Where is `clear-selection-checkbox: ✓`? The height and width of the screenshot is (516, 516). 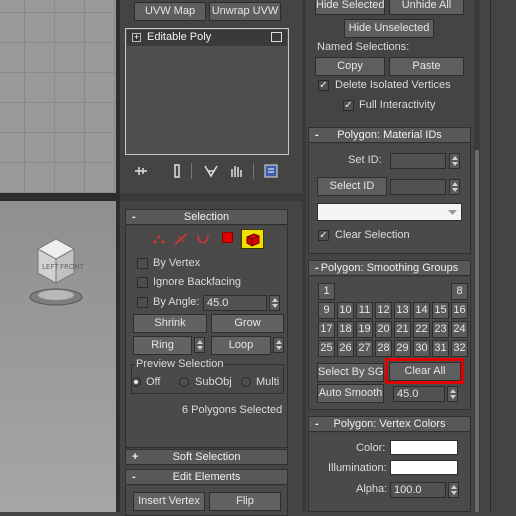 clear-selection-checkbox: ✓ is located at coordinates (323, 235).